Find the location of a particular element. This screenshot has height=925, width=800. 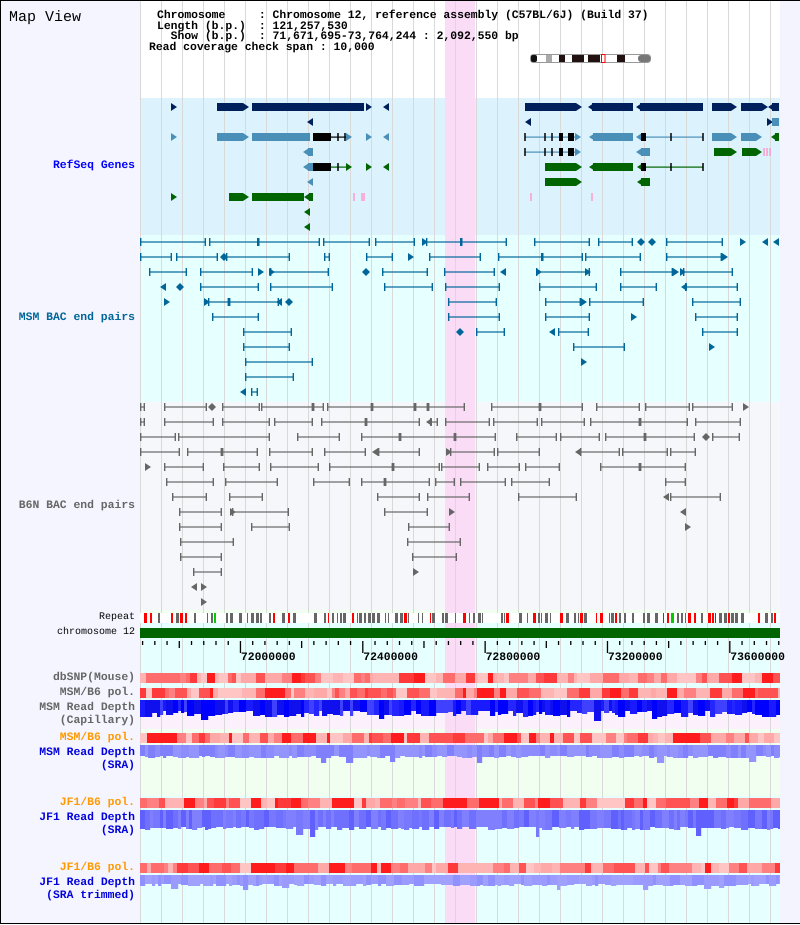

axis-label: 72000000 is located at coordinates (268, 658).